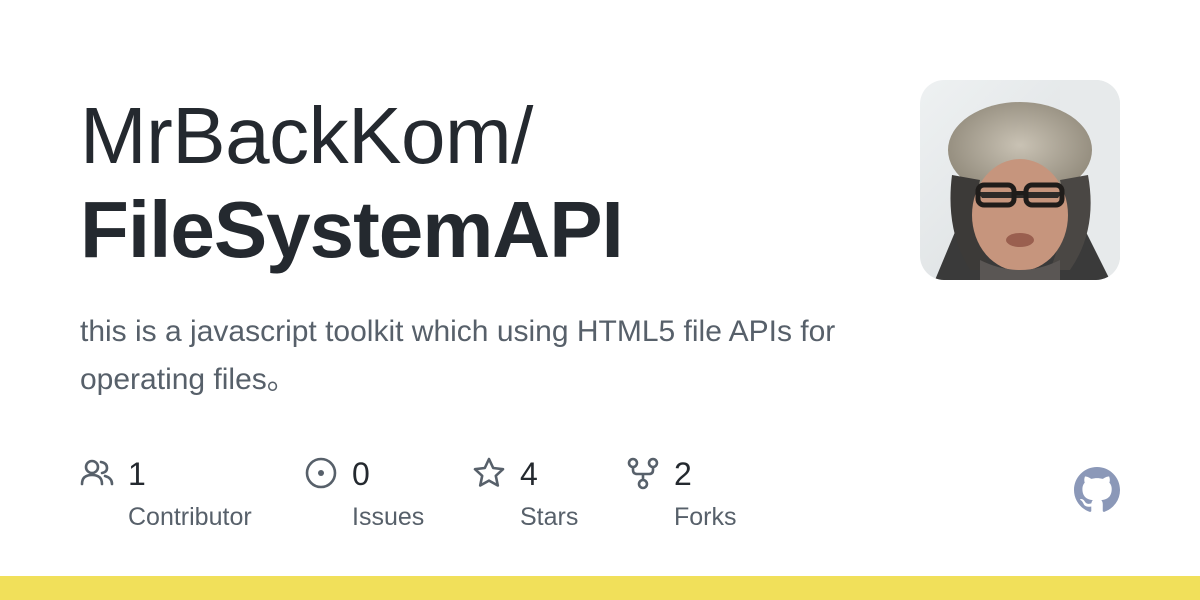 This screenshot has width=1200, height=600. What do you see at coordinates (321, 473) in the screenshot?
I see `issue-icon` at bounding box center [321, 473].